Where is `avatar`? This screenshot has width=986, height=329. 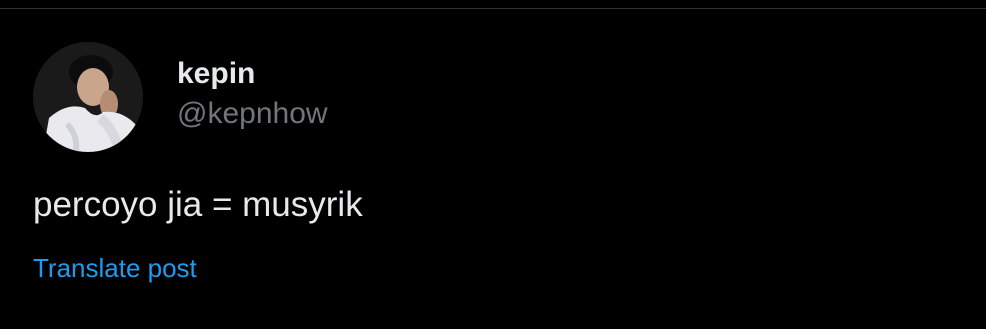 avatar is located at coordinates (88, 97).